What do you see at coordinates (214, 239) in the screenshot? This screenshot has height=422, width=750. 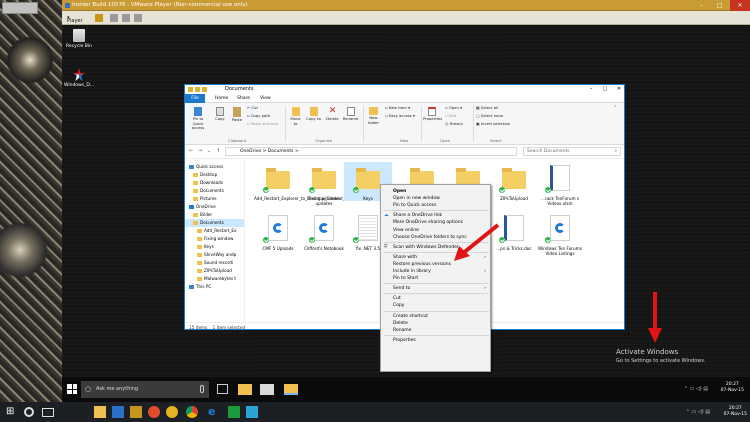 I see `nav-item: Fixing window` at bounding box center [214, 239].